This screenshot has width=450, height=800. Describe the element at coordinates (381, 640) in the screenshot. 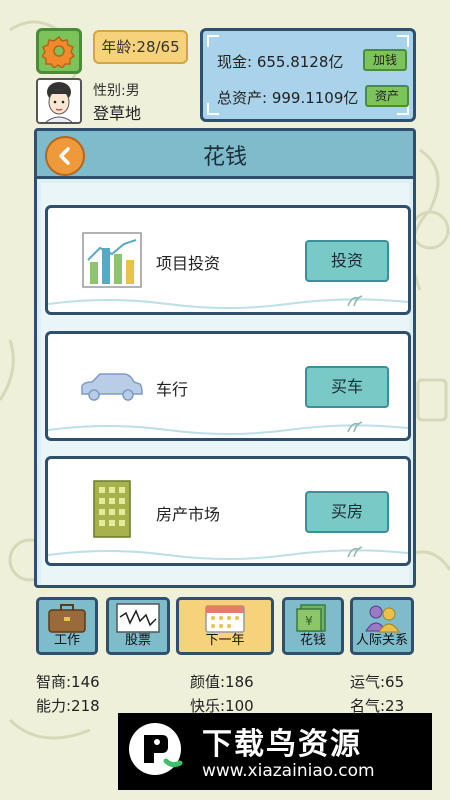

I see `nav-label: 人际关系` at that location.